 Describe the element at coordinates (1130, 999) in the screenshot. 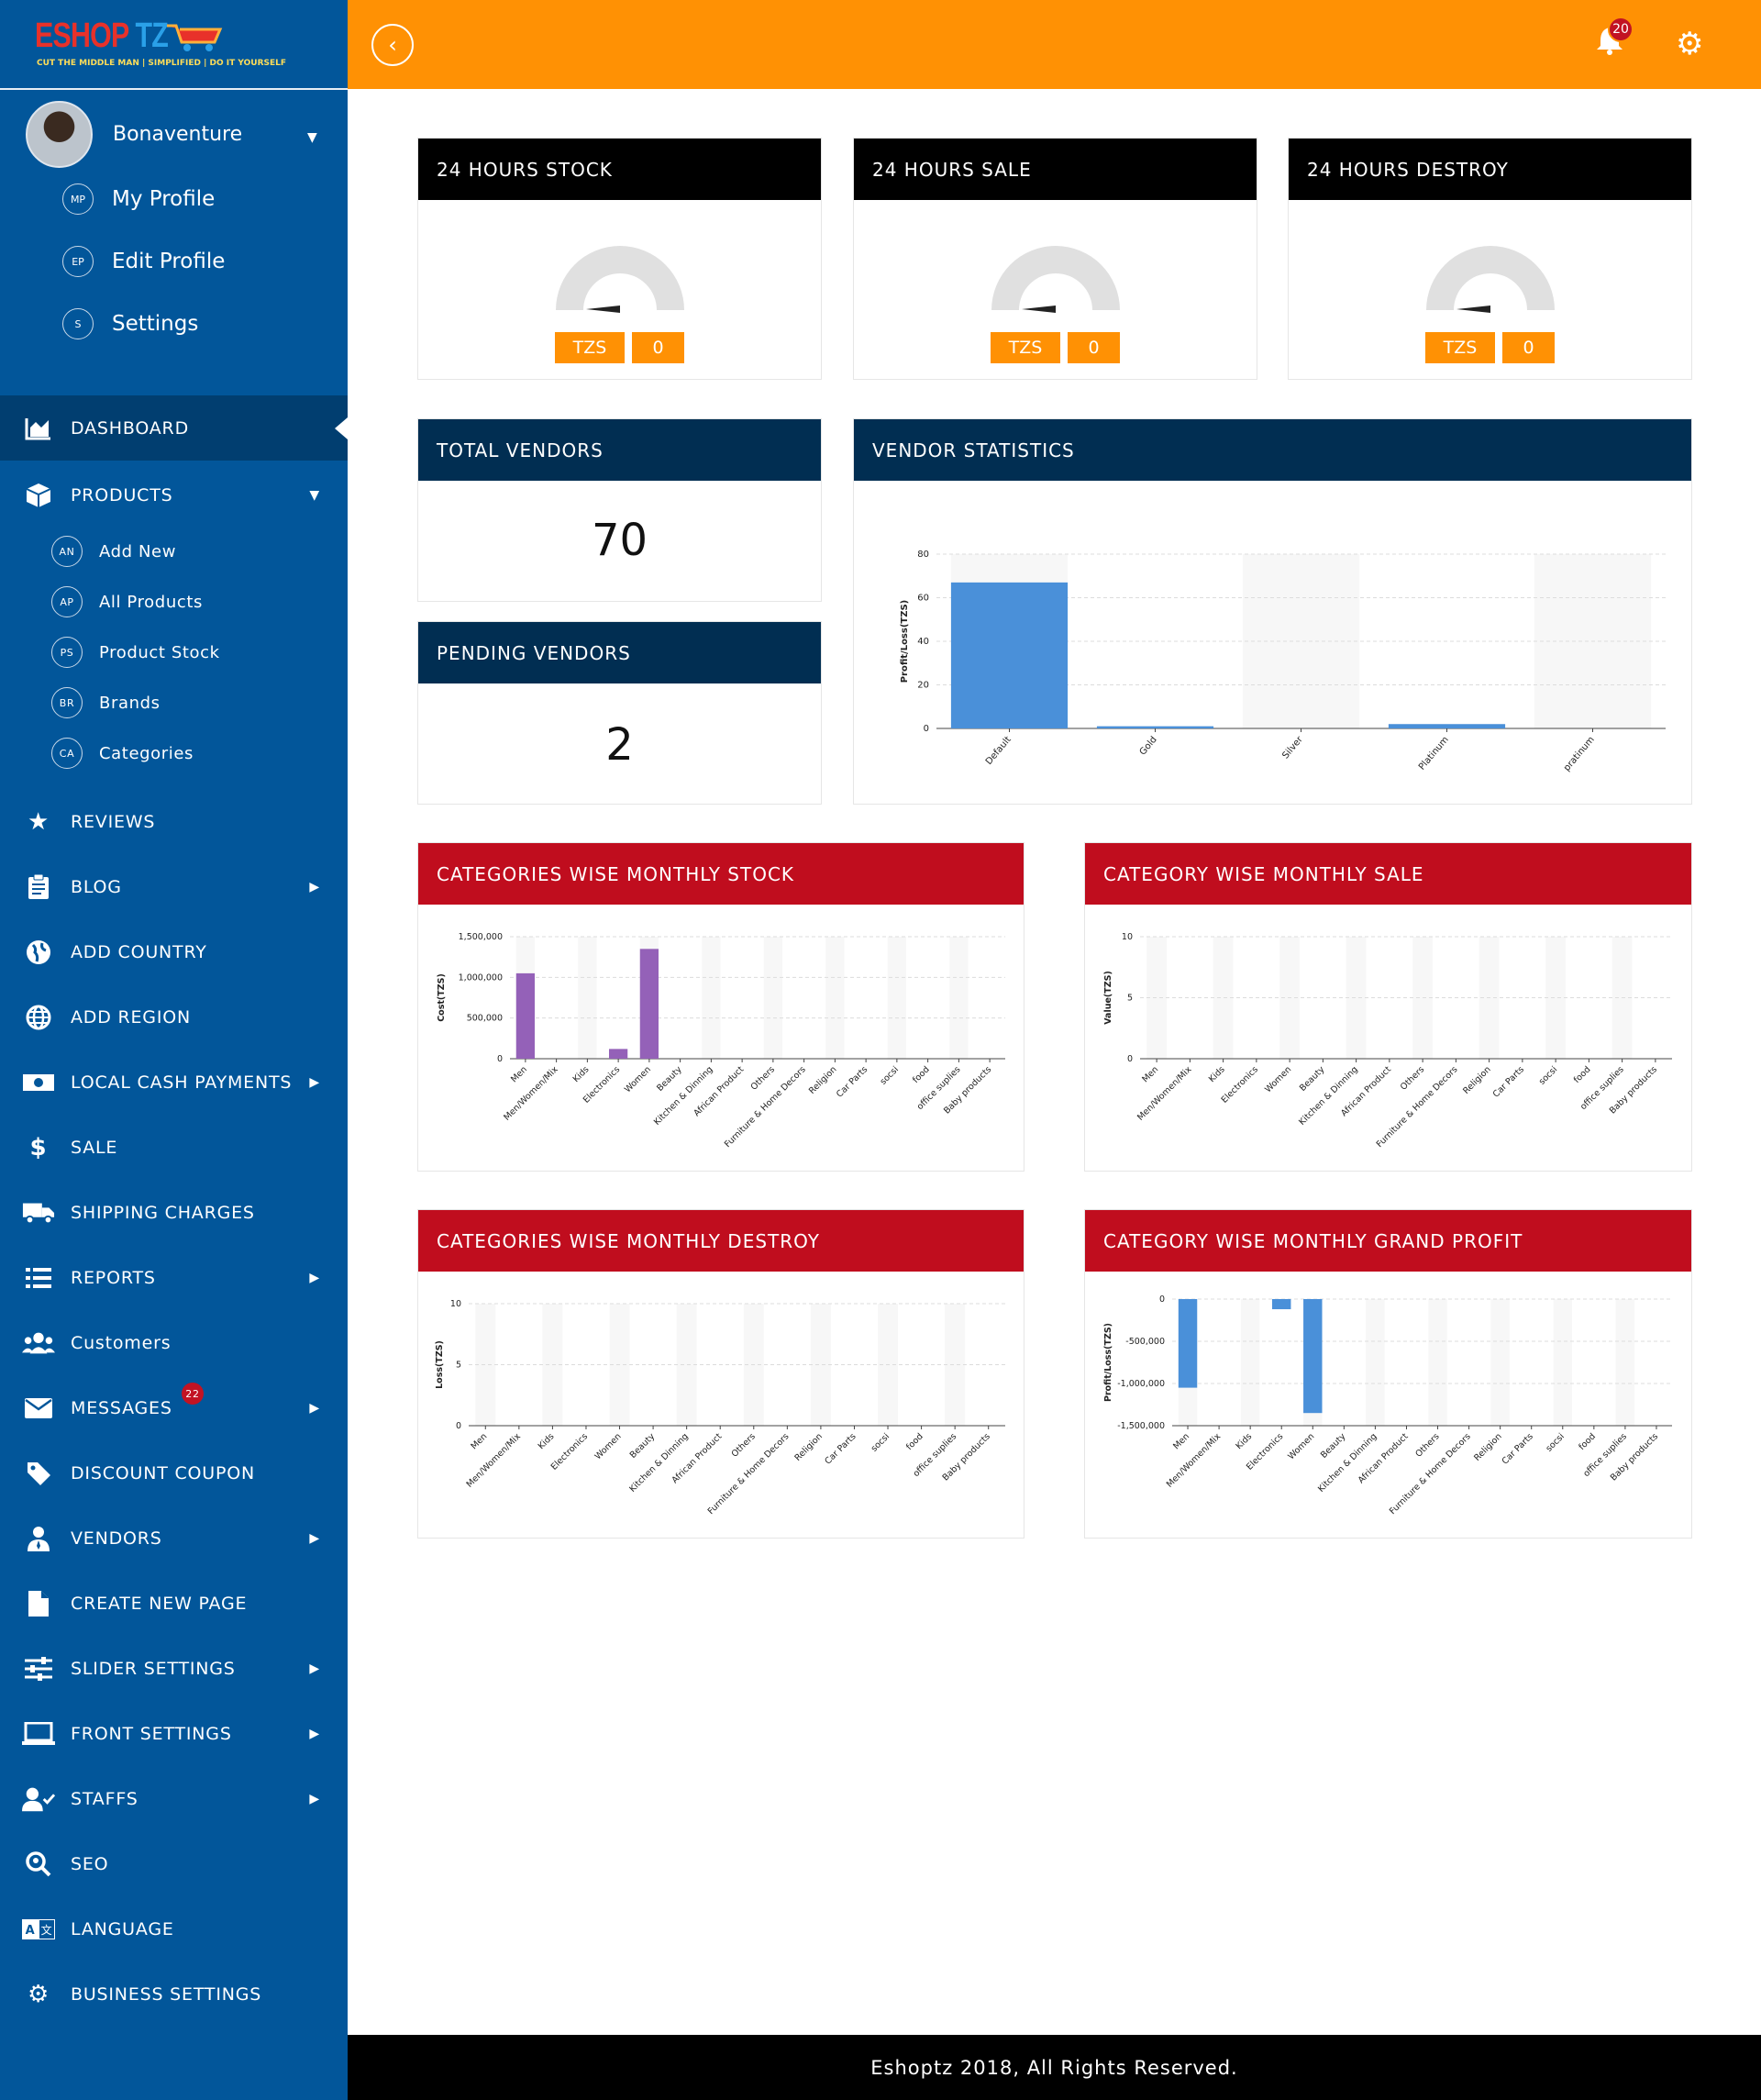

I see `y-tick-label: 5` at that location.